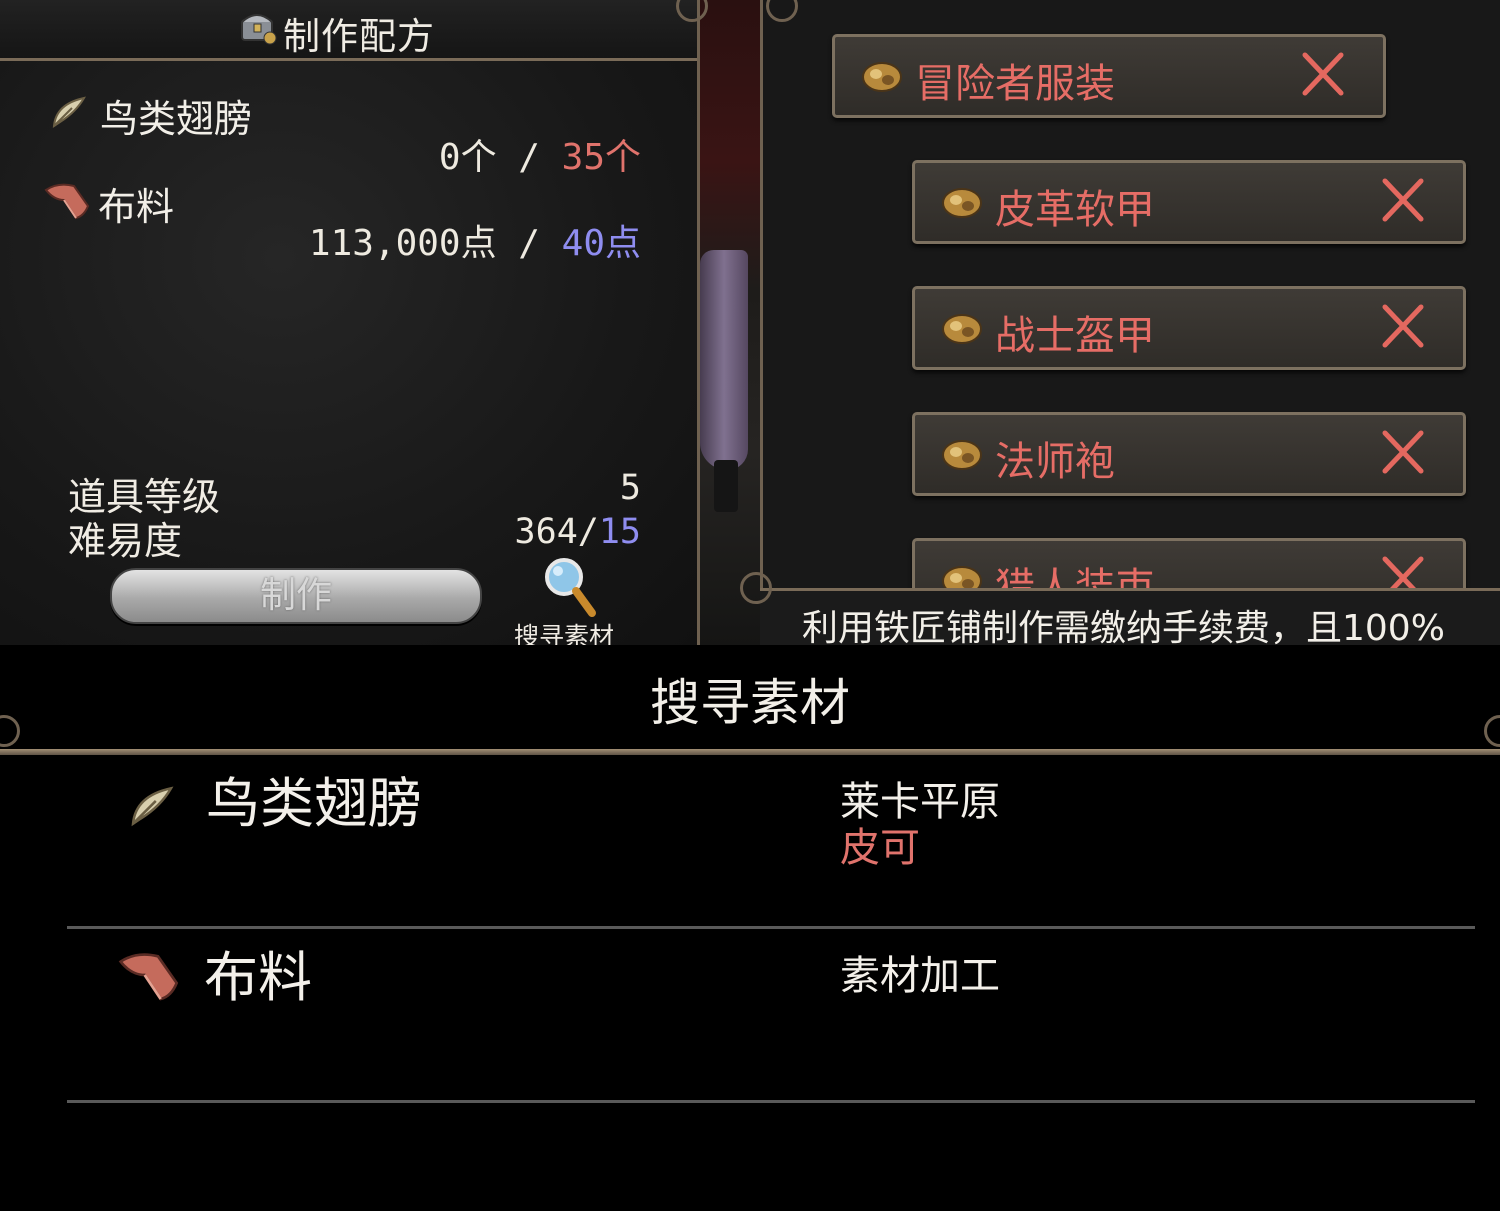 The height and width of the screenshot is (1211, 1500). Describe the element at coordinates (724, 360) in the screenshot. I see `character-hair` at that location.